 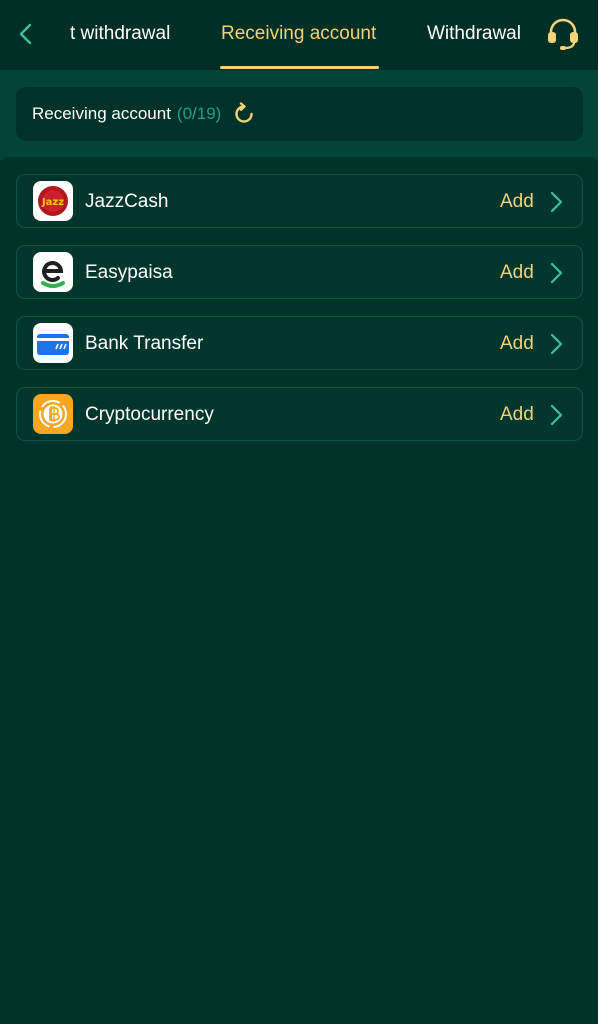 I want to click on summary-label: Receiving account, so click(x=101, y=113).